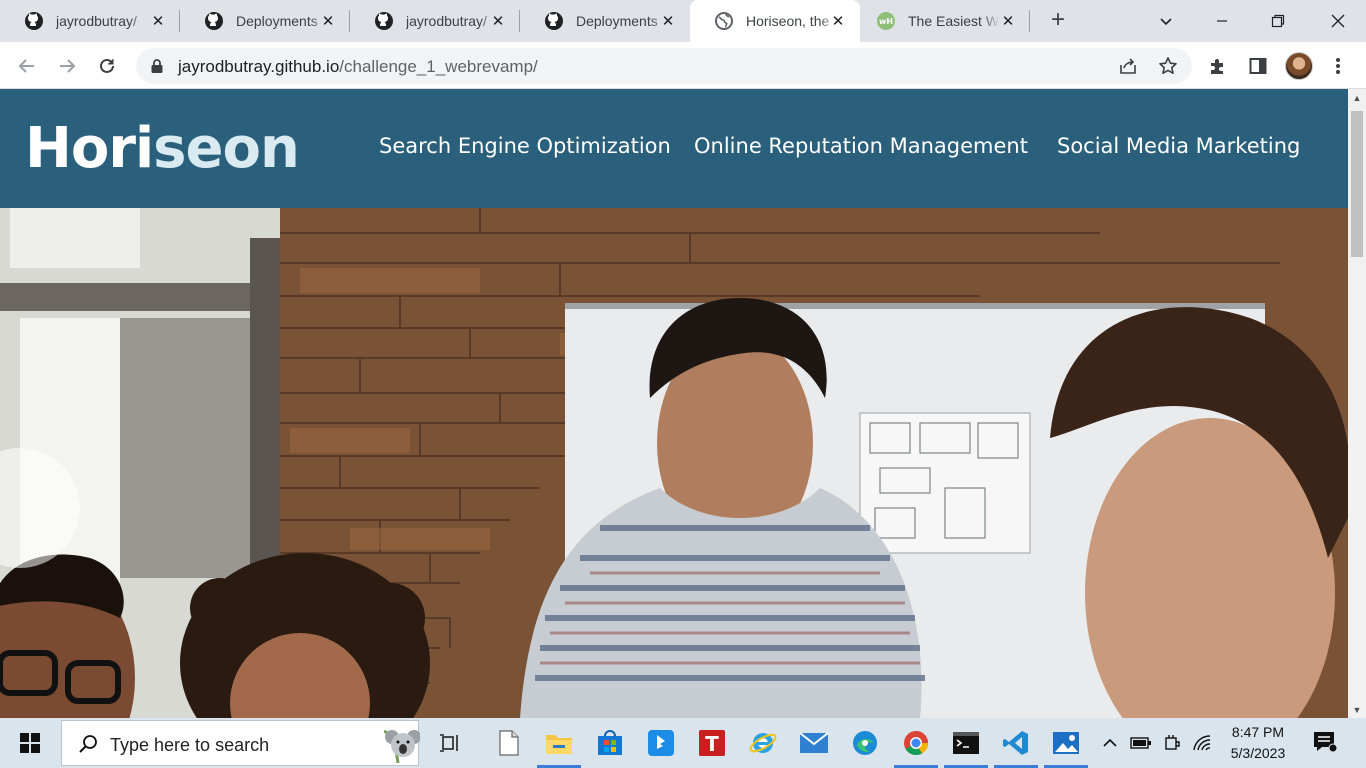  I want to click on back-arrow-icon, so click(26, 66).